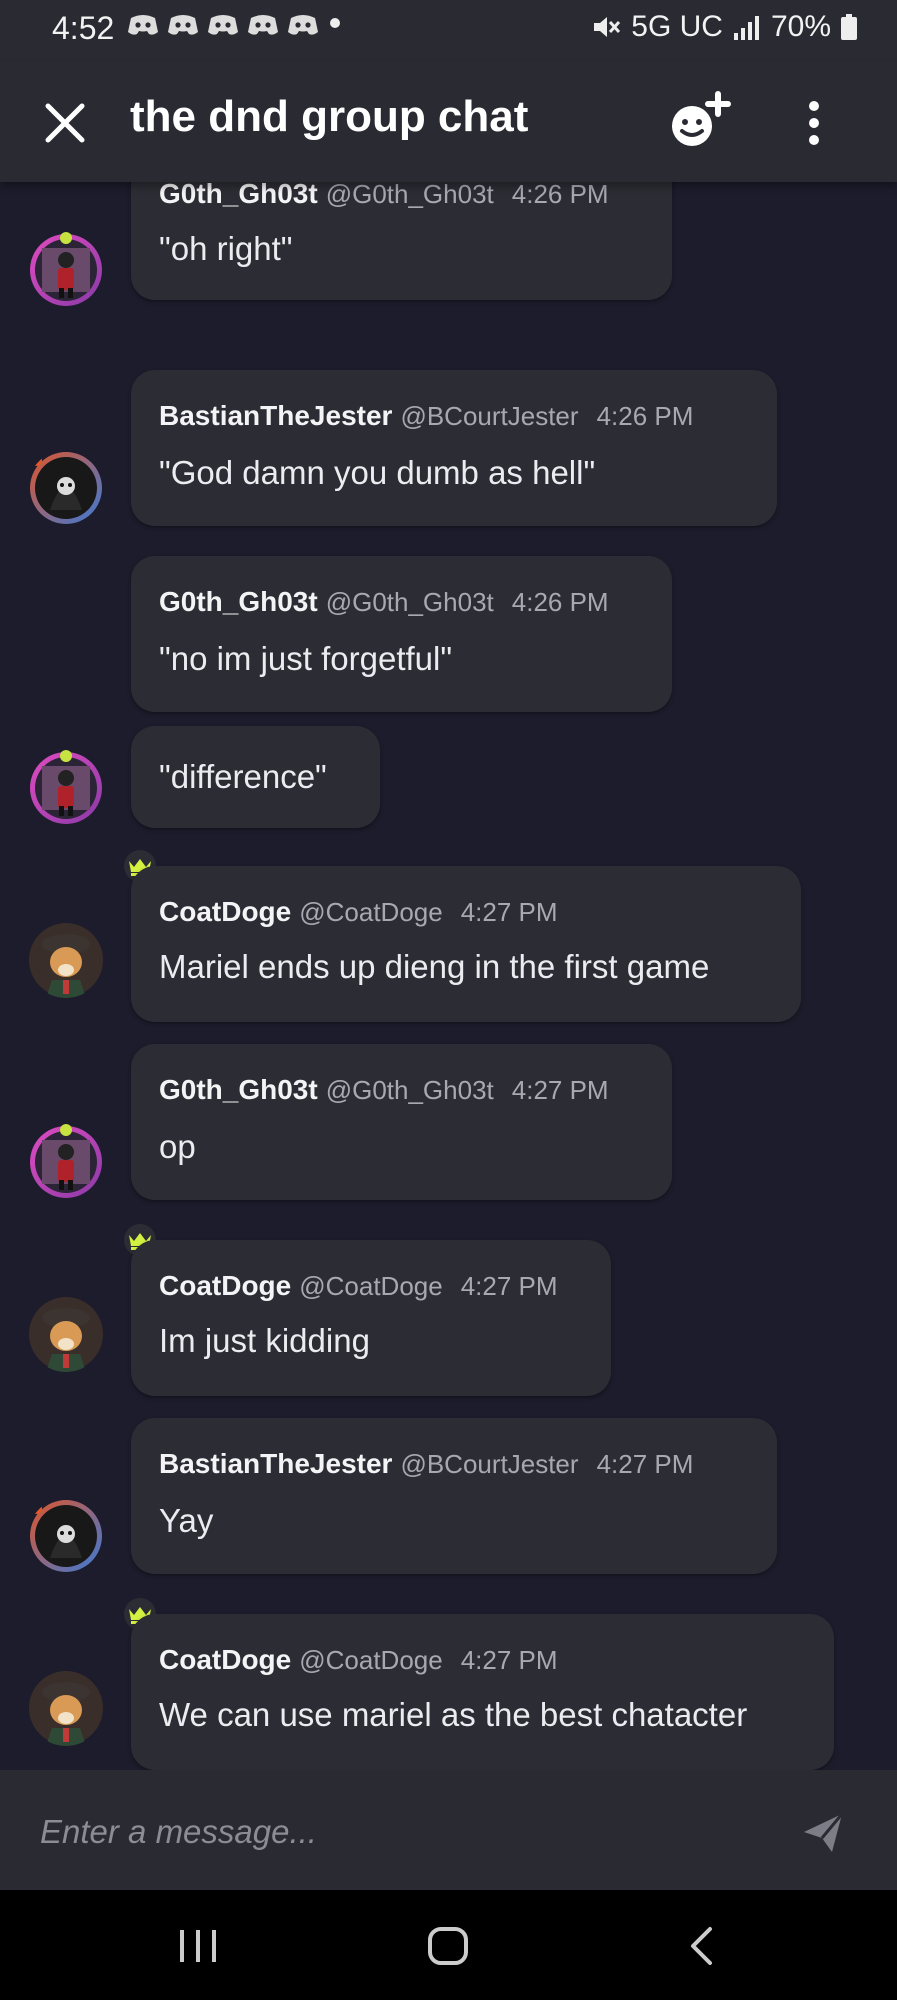 Image resolution: width=897 pixels, height=2000 pixels. What do you see at coordinates (800, 26) in the screenshot?
I see `battery-percent: 70%` at bounding box center [800, 26].